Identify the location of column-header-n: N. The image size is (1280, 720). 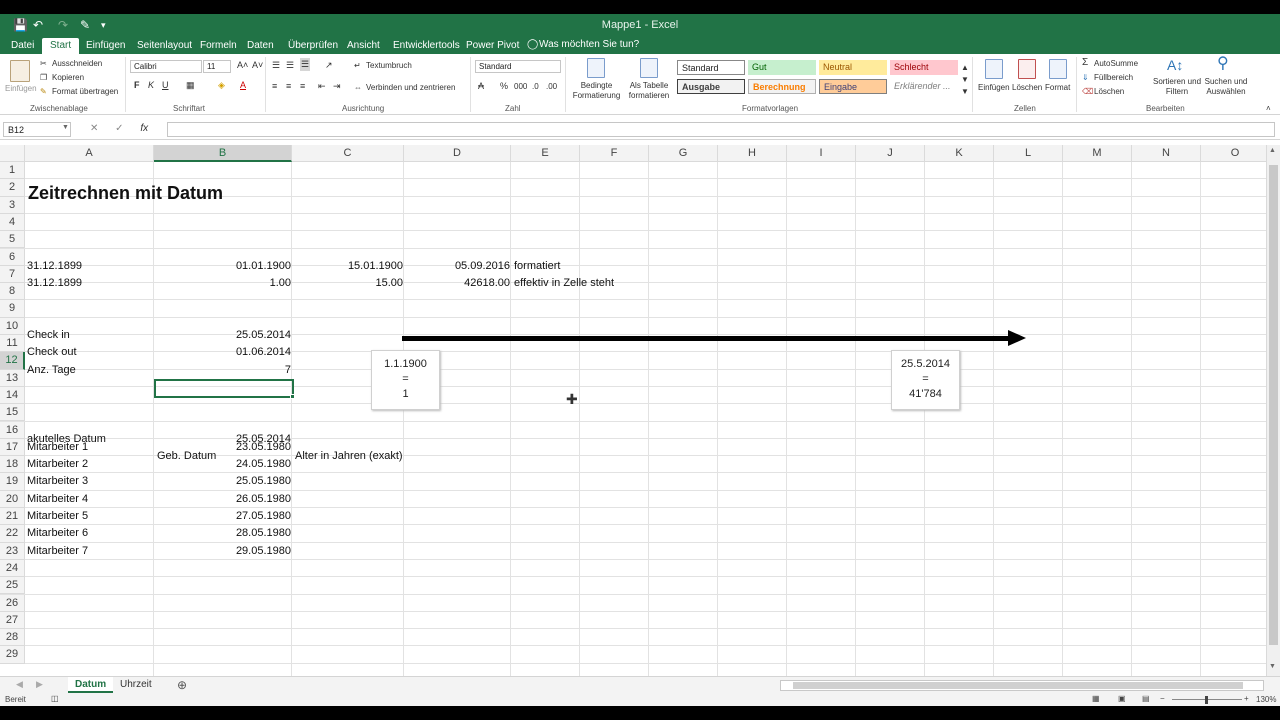
(1166, 153).